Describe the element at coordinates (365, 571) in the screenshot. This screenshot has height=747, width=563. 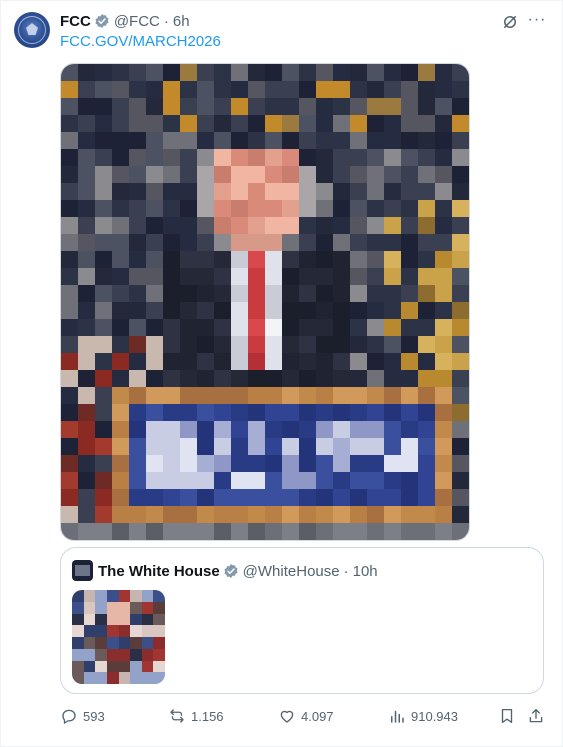
I see `quoted-time: 10h` at that location.